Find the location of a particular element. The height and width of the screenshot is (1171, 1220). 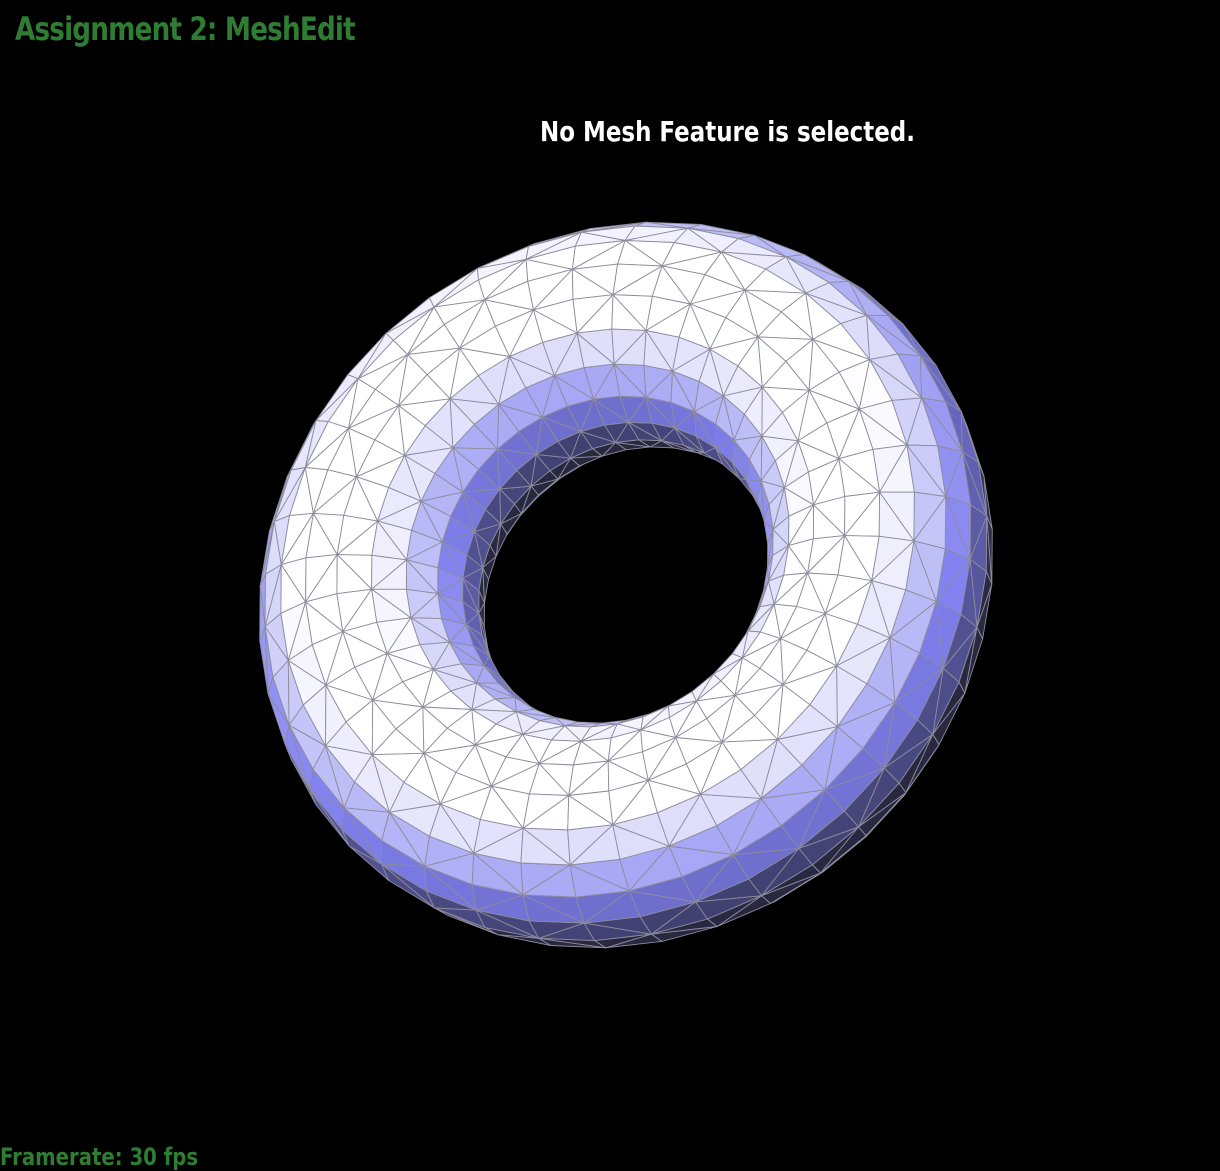

selection-status: No Mesh Feature is selected. is located at coordinates (727, 131).